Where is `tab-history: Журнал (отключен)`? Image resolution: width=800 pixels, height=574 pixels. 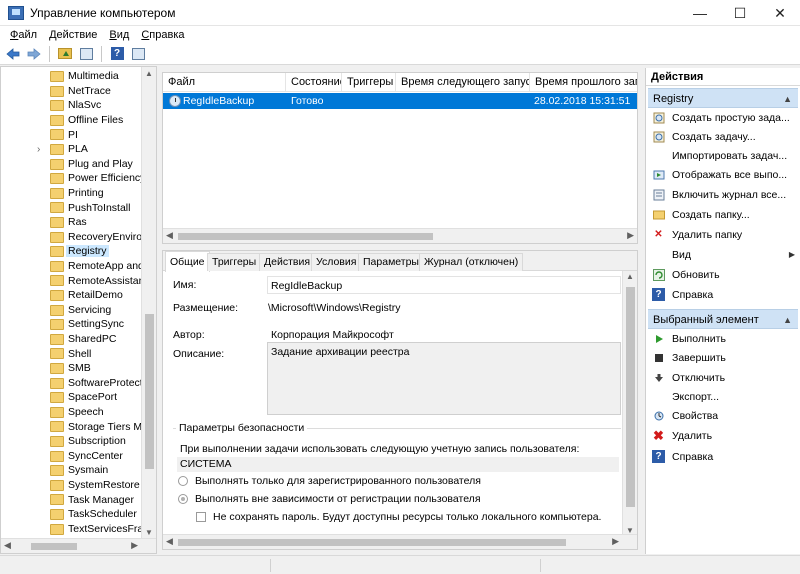
tab-history: Журнал (отключен) is located at coordinates (471, 262).